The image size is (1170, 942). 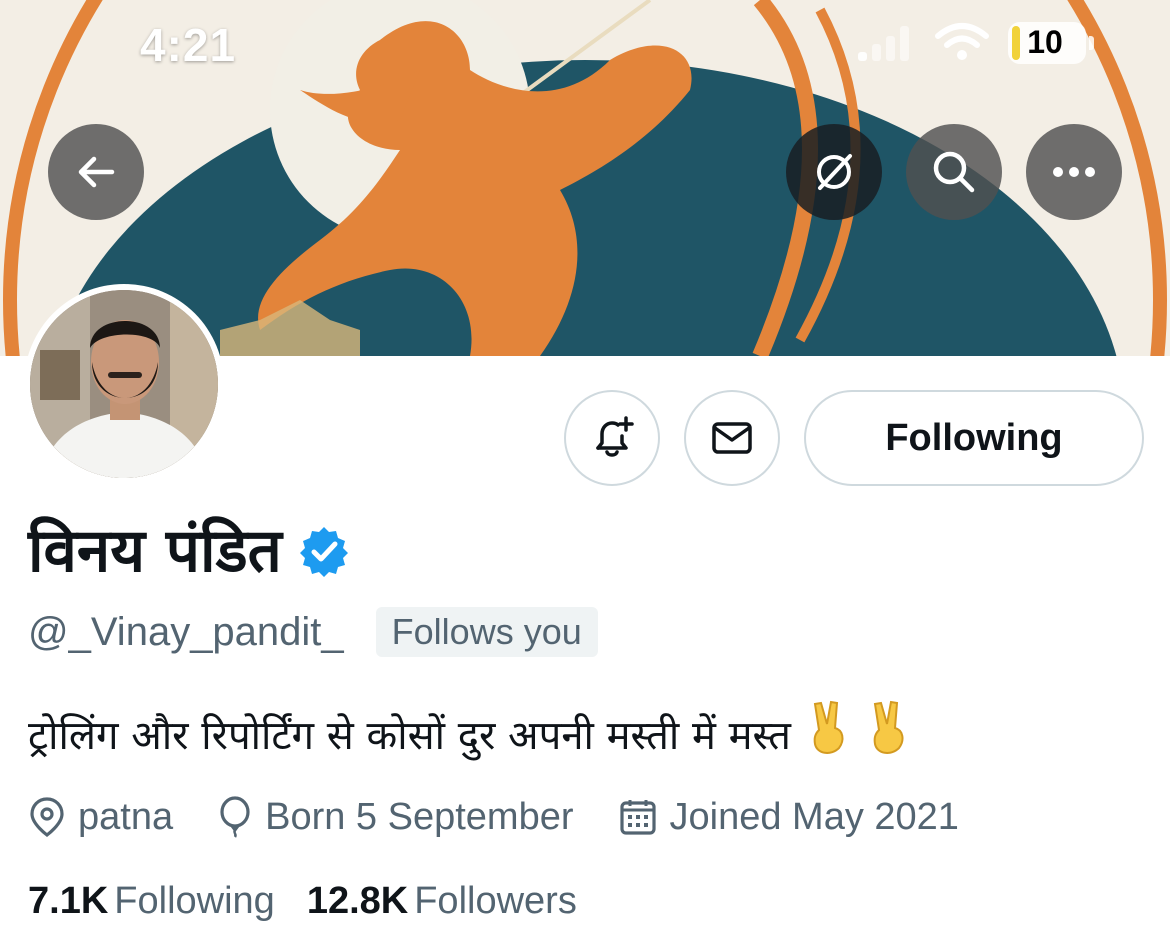 I want to click on slashed-circle-icon, so click(x=834, y=172).